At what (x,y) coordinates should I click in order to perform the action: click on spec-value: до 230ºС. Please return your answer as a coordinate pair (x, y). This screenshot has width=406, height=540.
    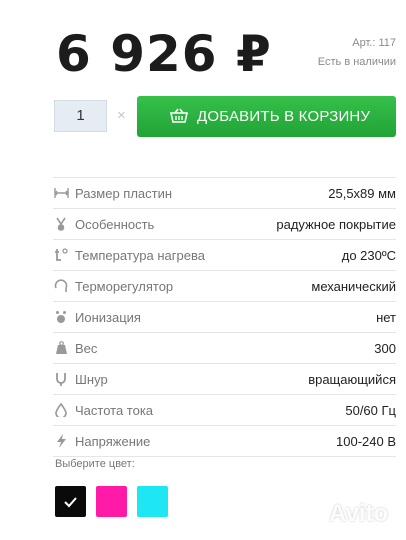
    Looking at the image, I should click on (368, 255).